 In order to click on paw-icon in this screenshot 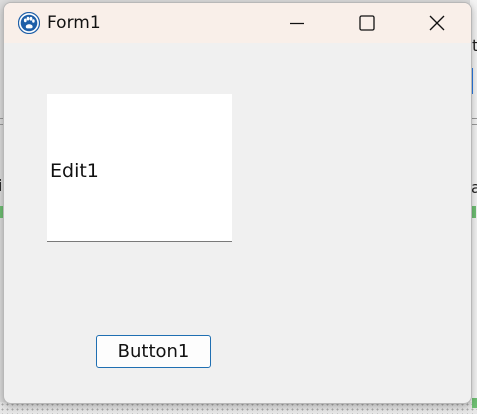, I will do `click(29, 23)`.